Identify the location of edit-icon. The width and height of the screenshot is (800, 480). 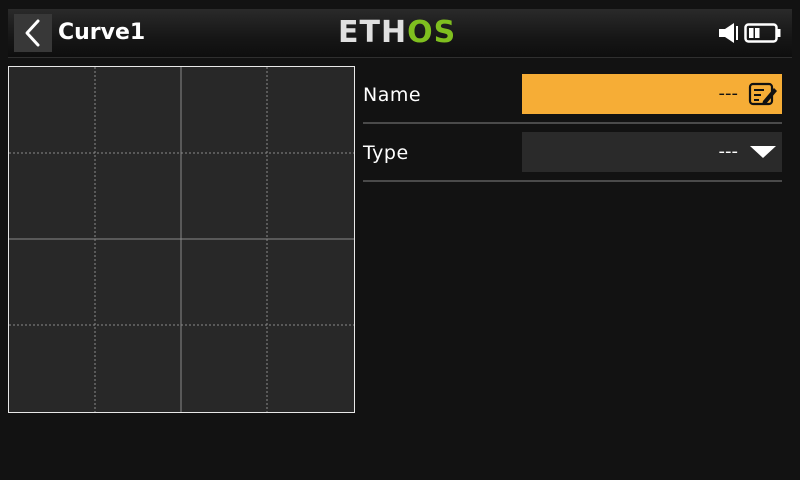
(763, 94).